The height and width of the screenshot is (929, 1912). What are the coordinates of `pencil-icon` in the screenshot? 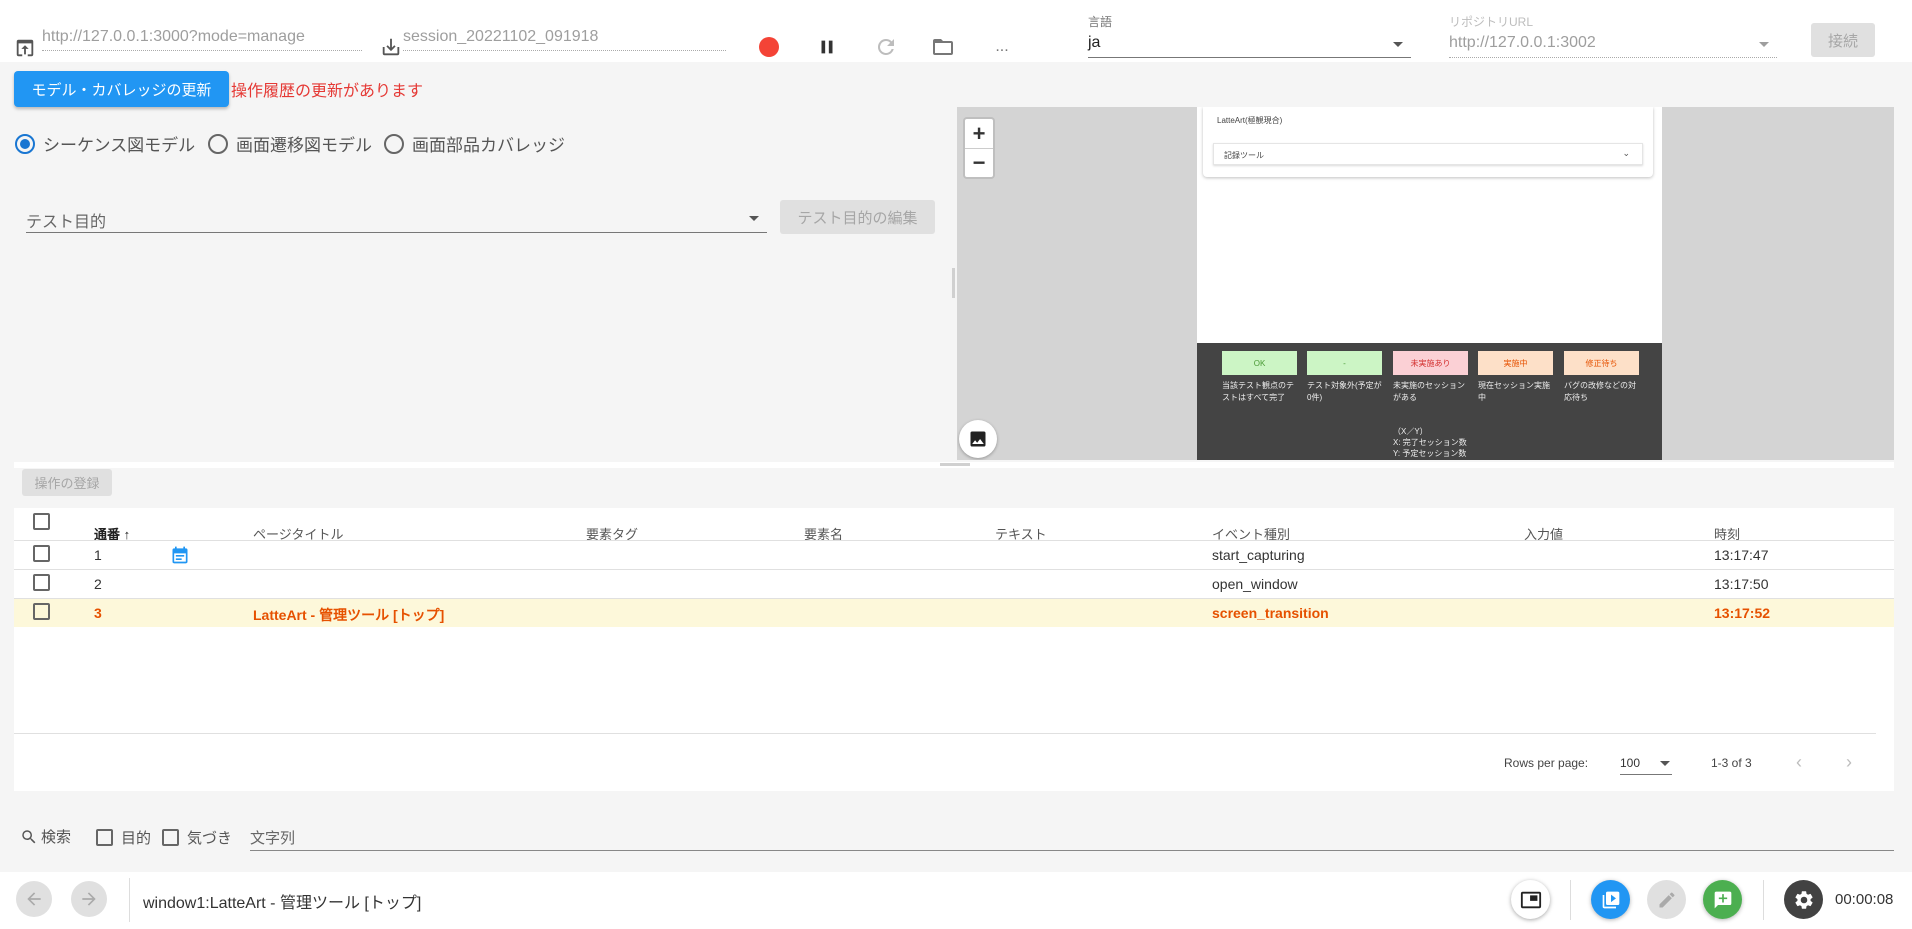 It's located at (1667, 899).